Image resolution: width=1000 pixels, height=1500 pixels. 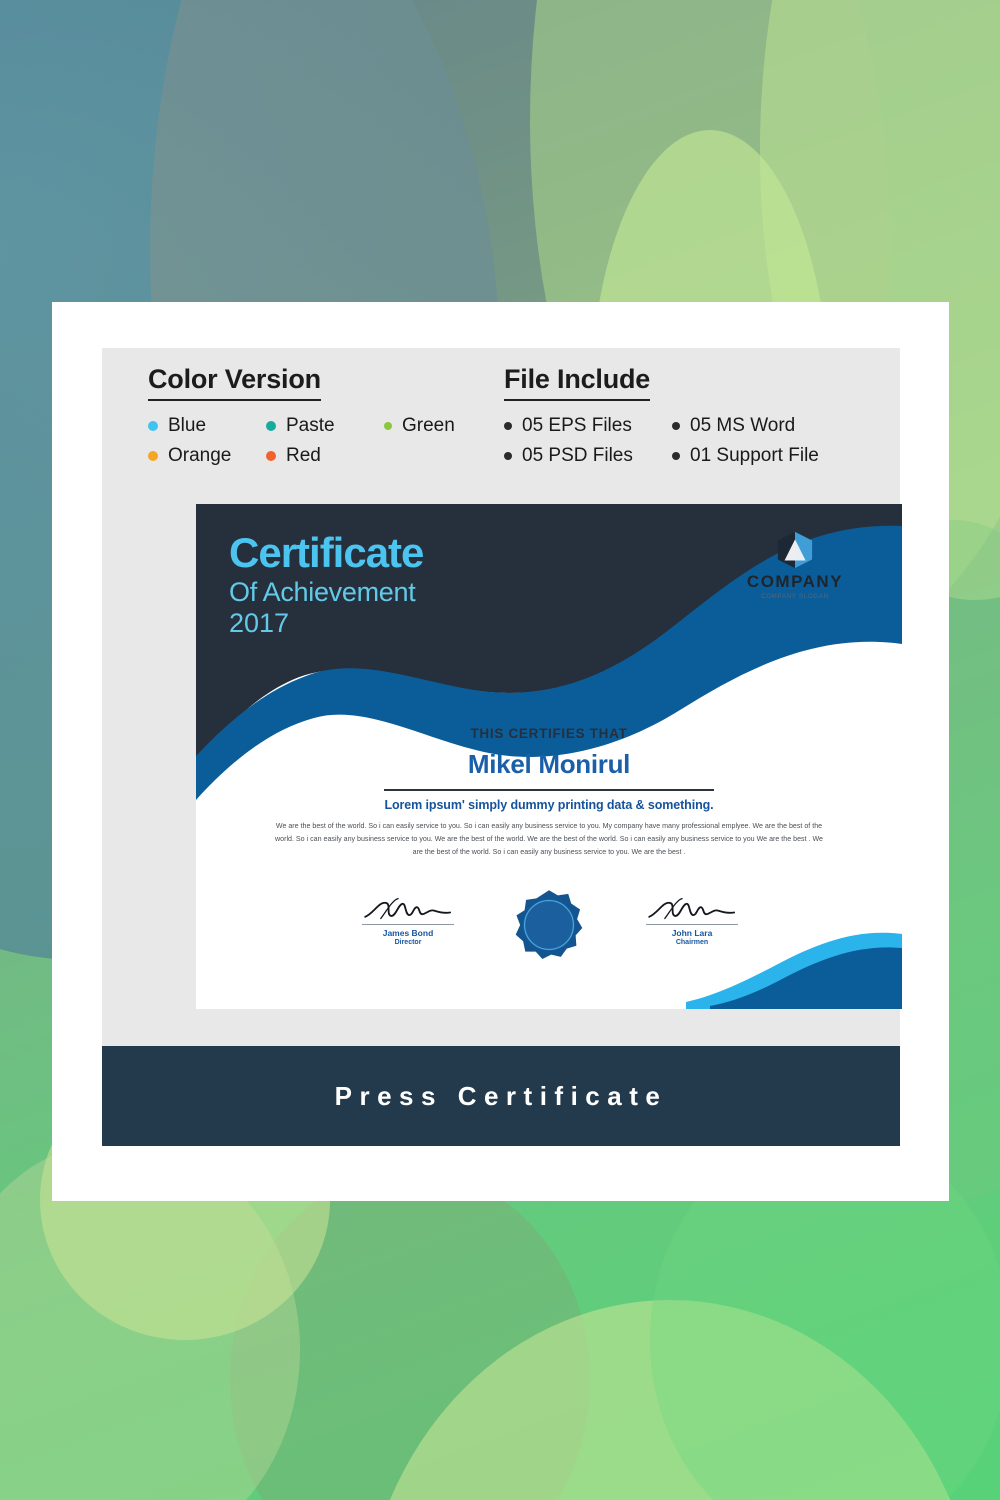 I want to click on company-logo: COMPANY COMPANY SLOGAN, so click(x=795, y=565).